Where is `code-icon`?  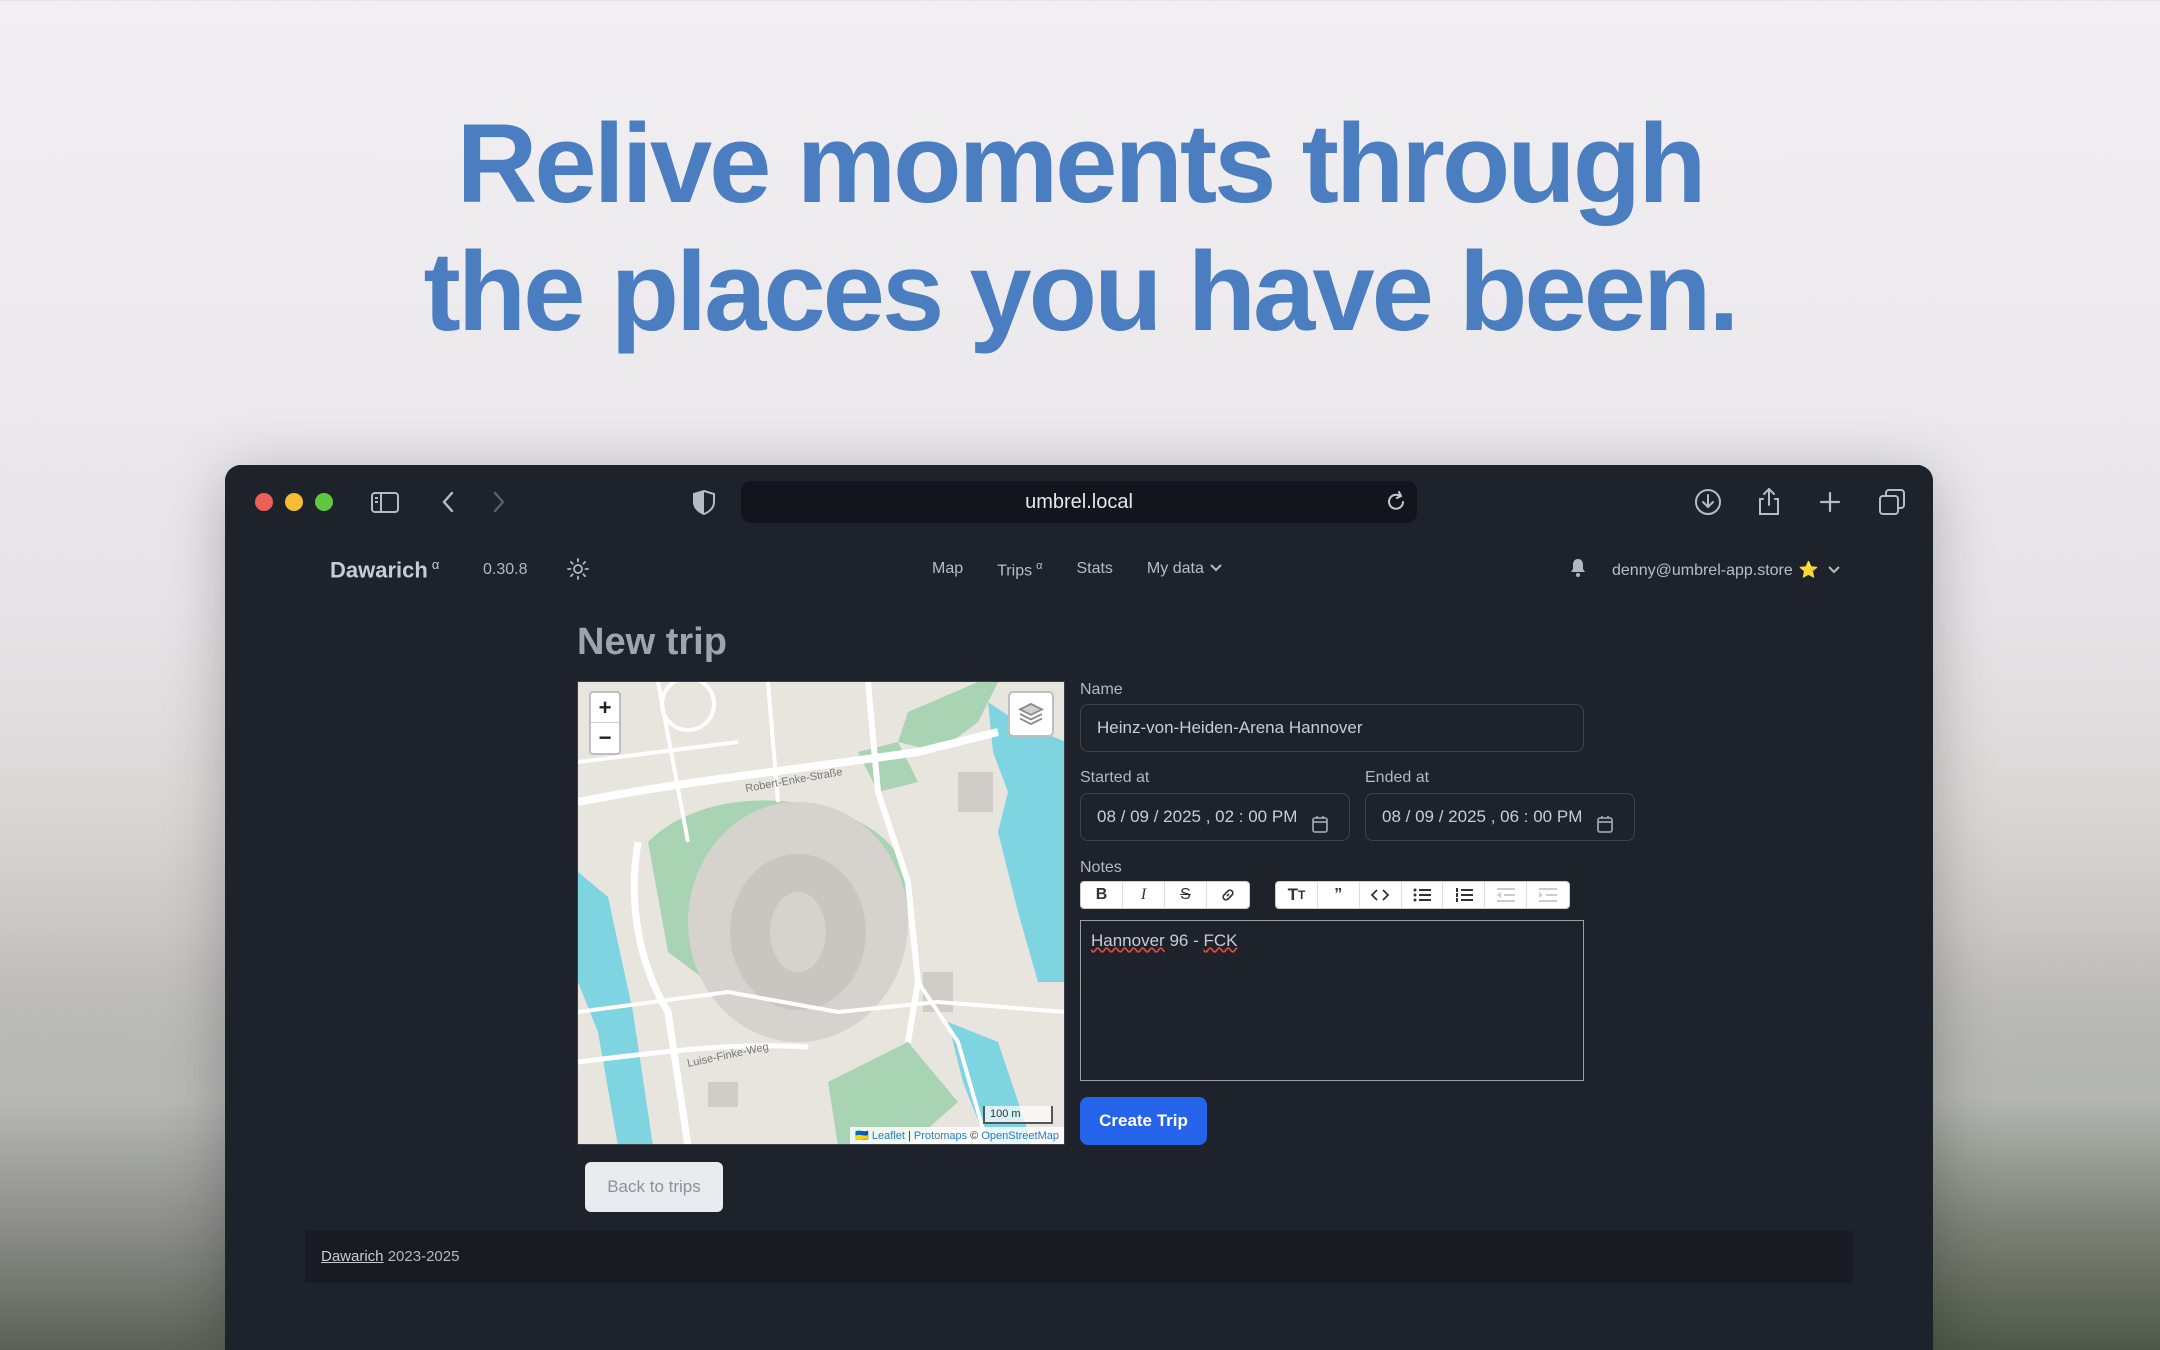 code-icon is located at coordinates (1381, 895).